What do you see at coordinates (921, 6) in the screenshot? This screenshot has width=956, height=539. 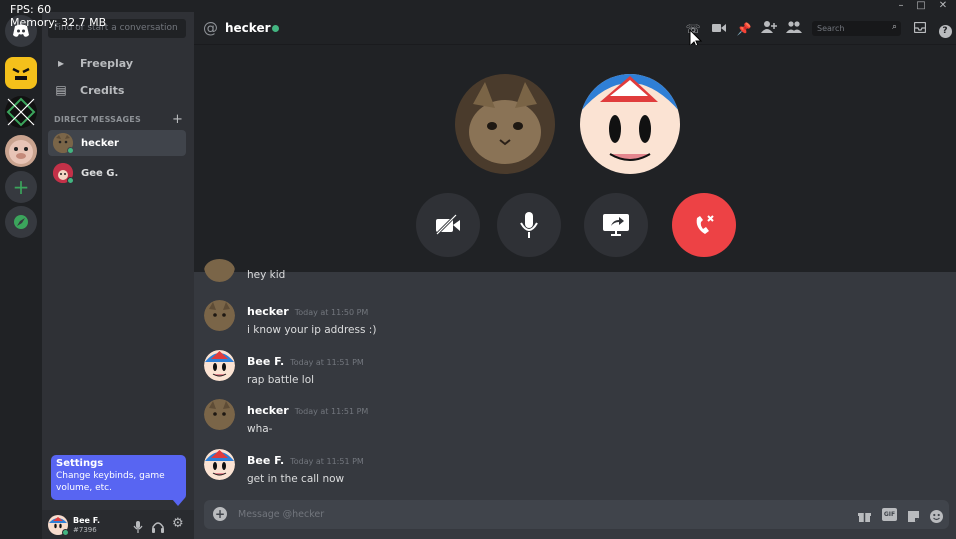 I see `maximize-button: □` at bounding box center [921, 6].